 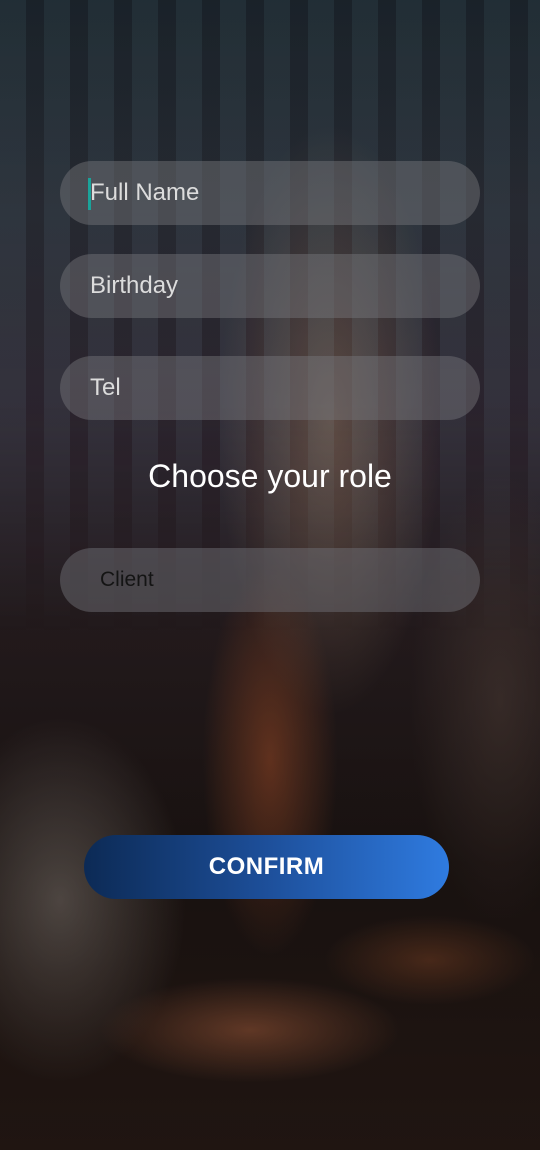 I want to click on tel-field, so click(x=270, y=388).